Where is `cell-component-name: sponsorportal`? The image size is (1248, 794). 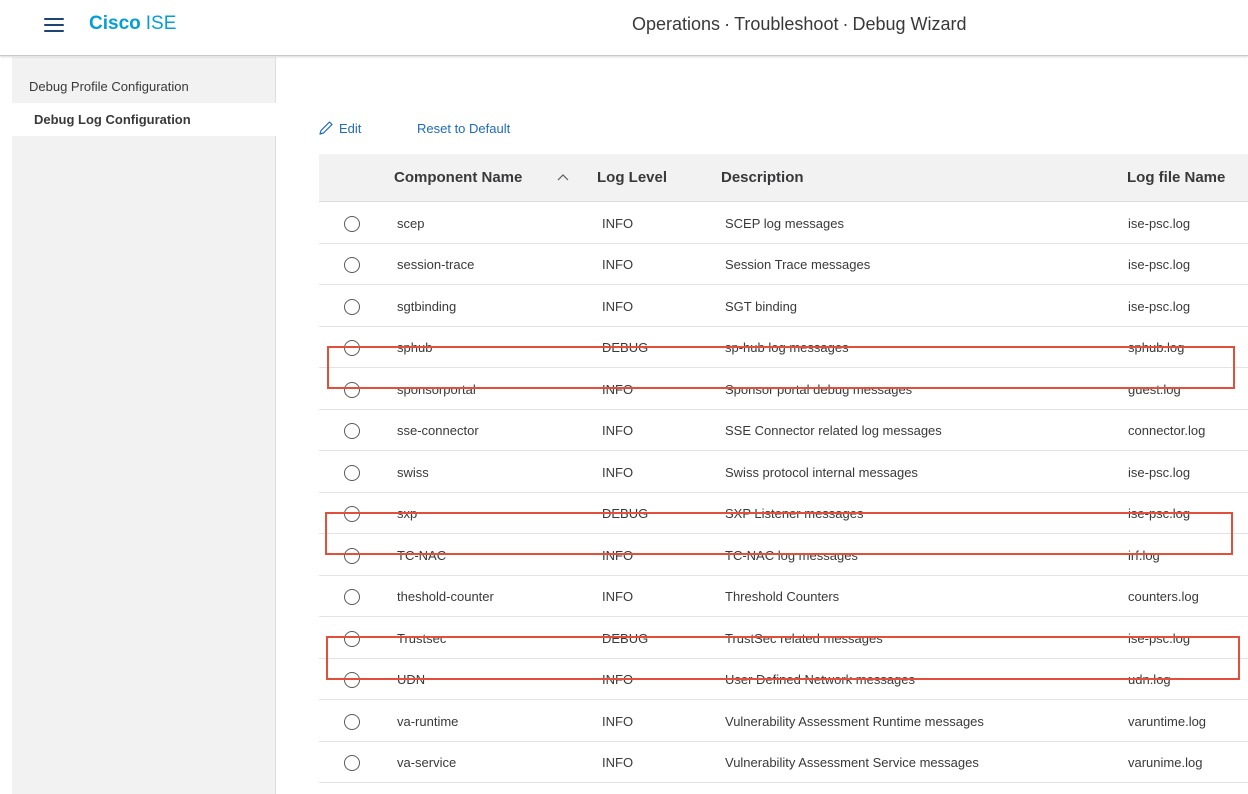
cell-component-name: sponsorportal is located at coordinates (436, 389).